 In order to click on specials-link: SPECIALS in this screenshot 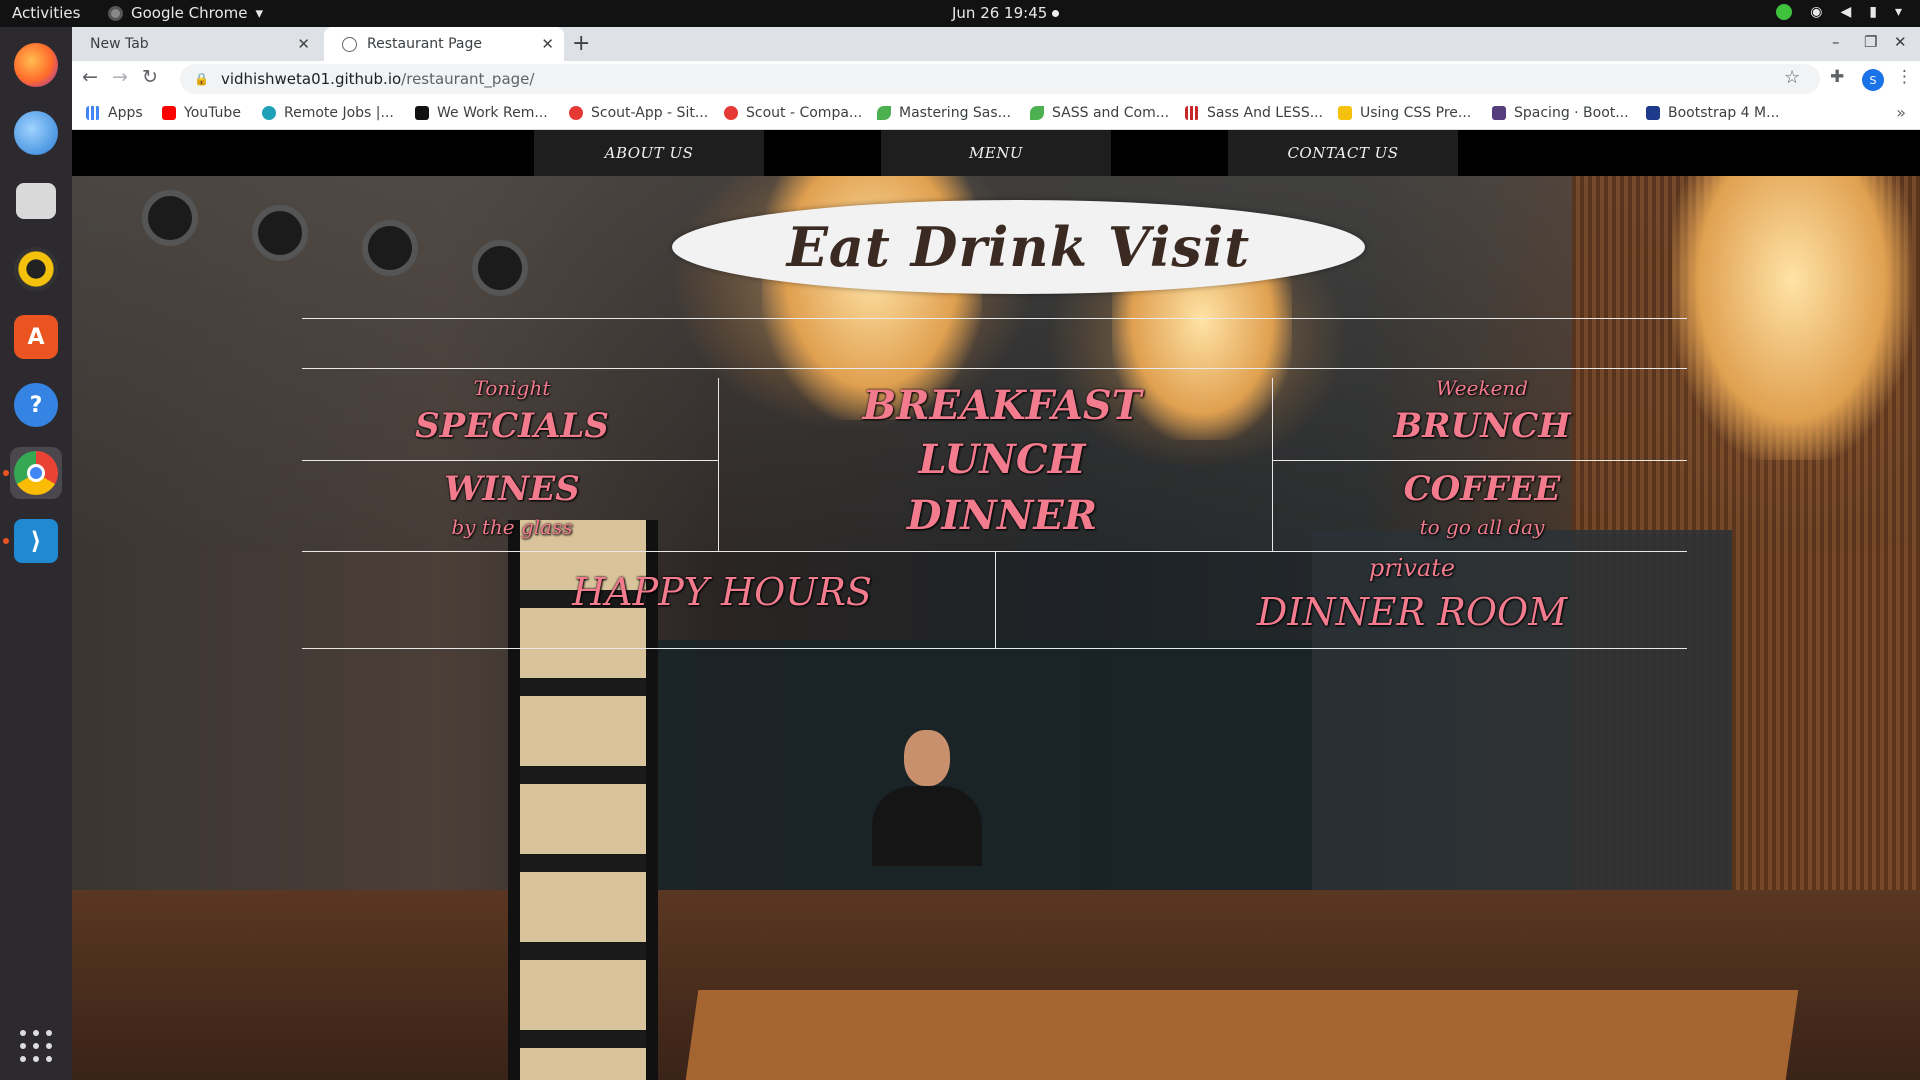, I will do `click(512, 426)`.